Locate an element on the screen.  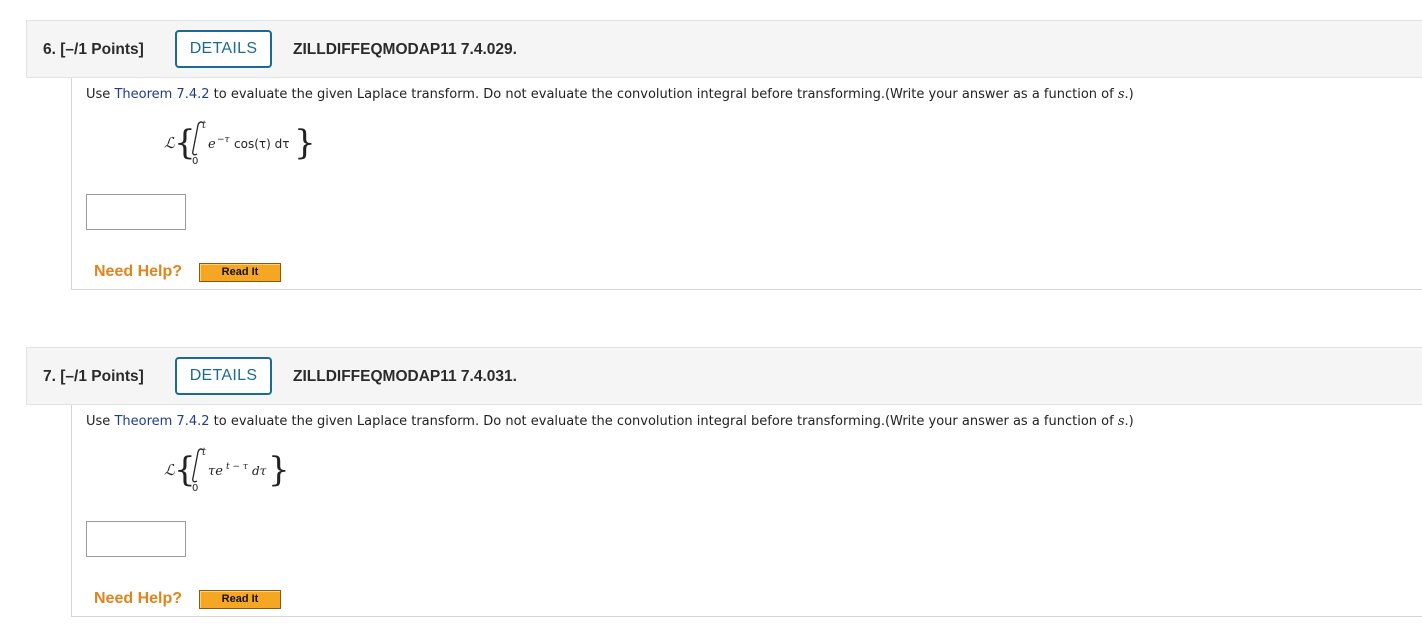
laplace-formula: ℒ { t 0 τe t − τ dτ } is located at coordinates (227, 470).